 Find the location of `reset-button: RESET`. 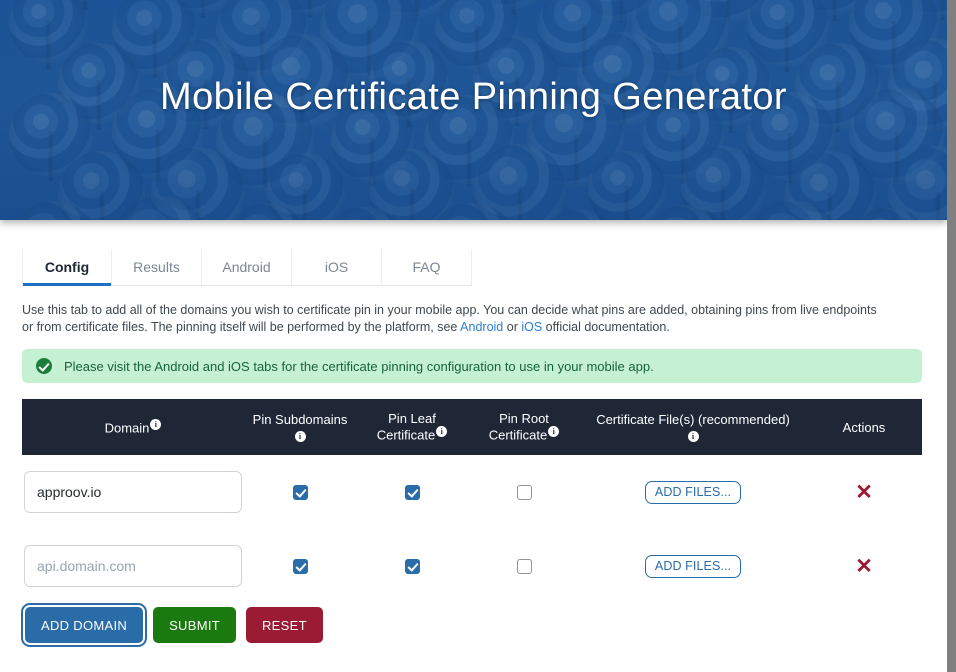

reset-button: RESET is located at coordinates (284, 625).